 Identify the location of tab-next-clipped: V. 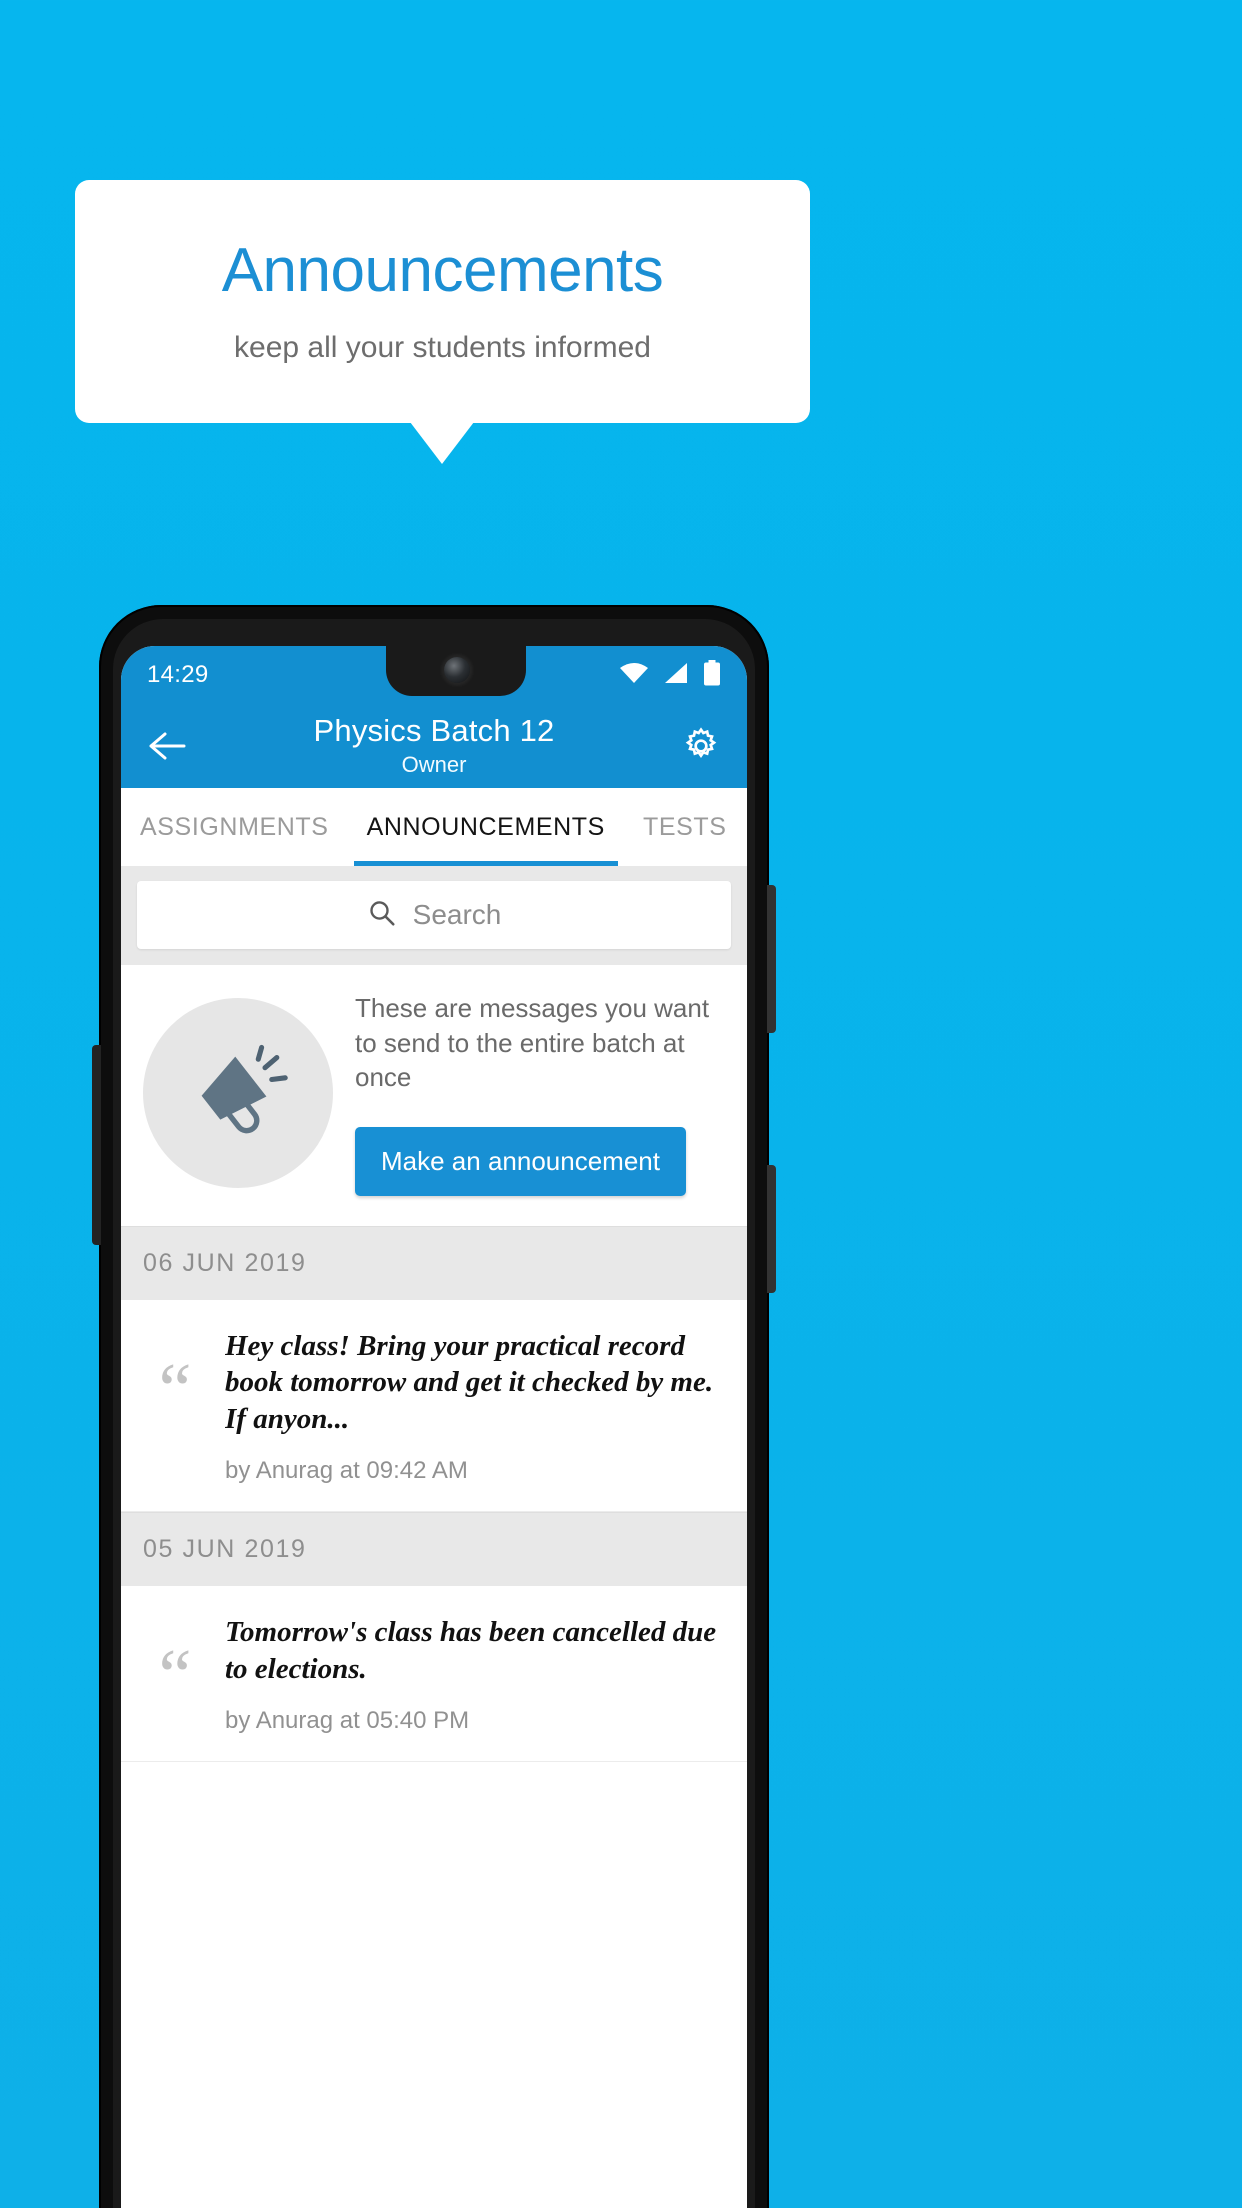
(746, 827).